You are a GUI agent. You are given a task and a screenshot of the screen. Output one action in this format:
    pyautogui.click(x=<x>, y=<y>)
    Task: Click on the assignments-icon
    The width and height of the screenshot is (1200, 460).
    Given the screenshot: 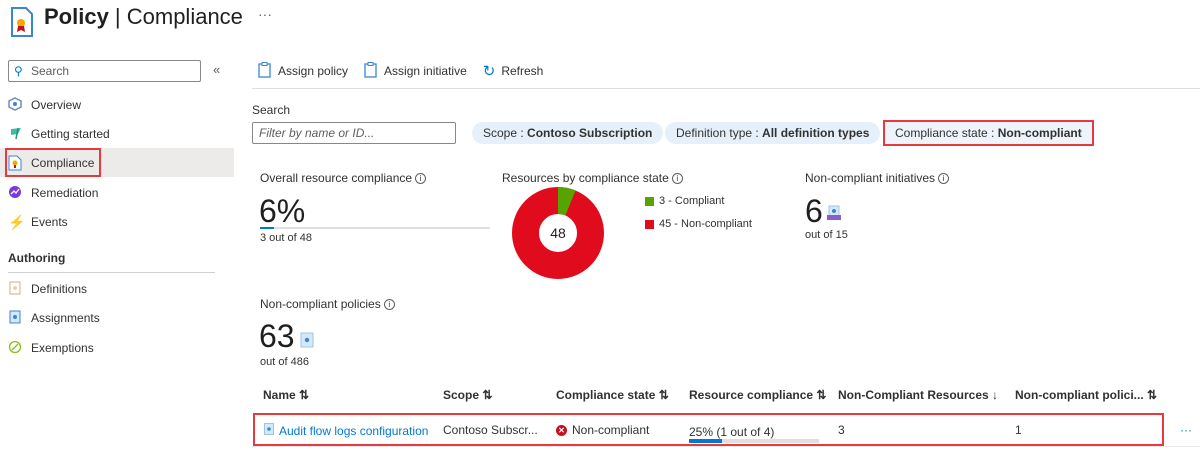 What is the action you would take?
    pyautogui.click(x=16, y=318)
    